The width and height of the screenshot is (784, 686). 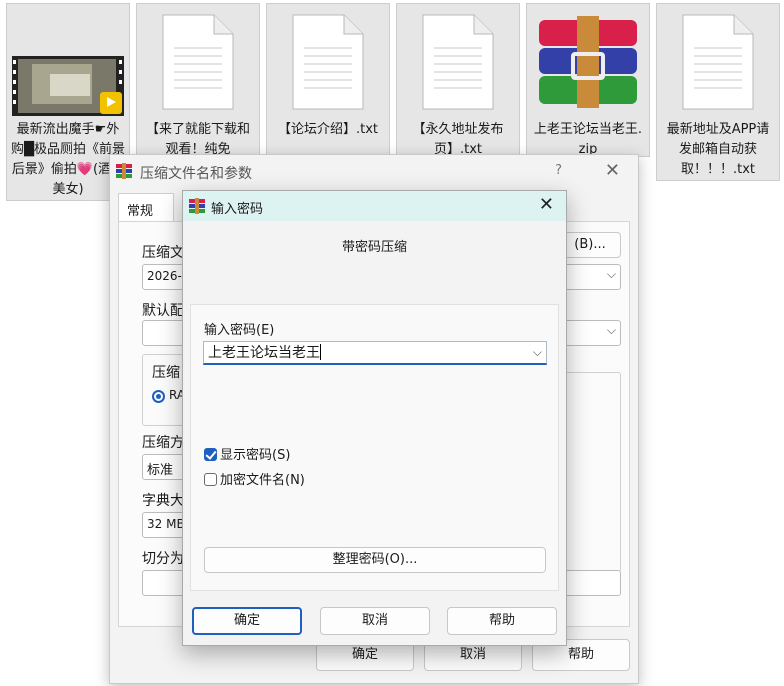 What do you see at coordinates (718, 149) in the screenshot?
I see `file-name: 最新地址及APP请发邮箱自动获取！！！.txt` at bounding box center [718, 149].